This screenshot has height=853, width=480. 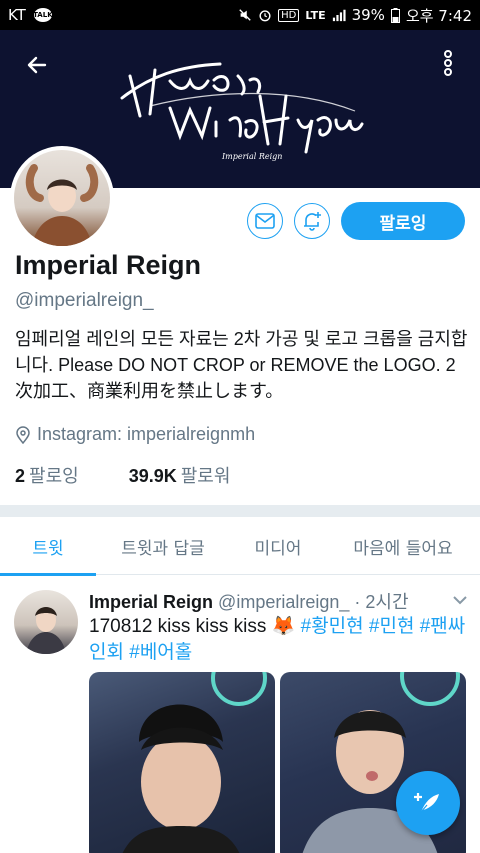 What do you see at coordinates (252, 156) in the screenshot?
I see `logo-caption: Imperial Reign` at bounding box center [252, 156].